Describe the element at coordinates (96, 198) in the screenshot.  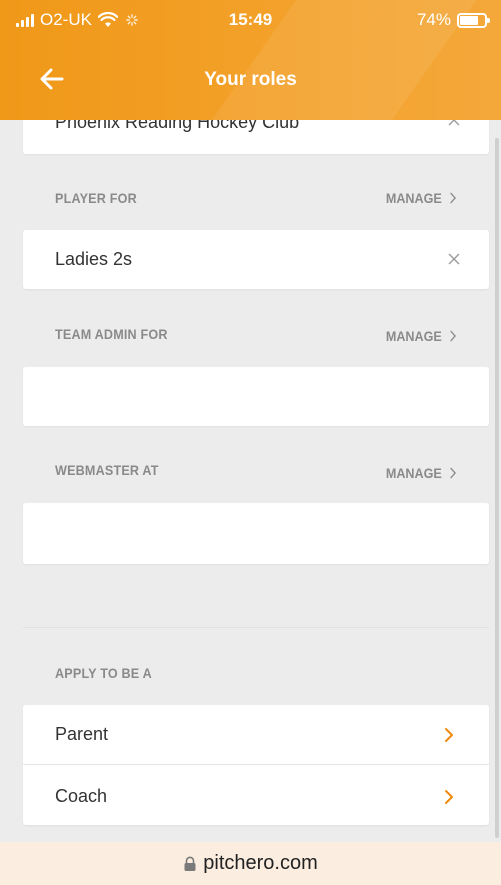
I see `section-label-player: PLAYER FOR` at that location.